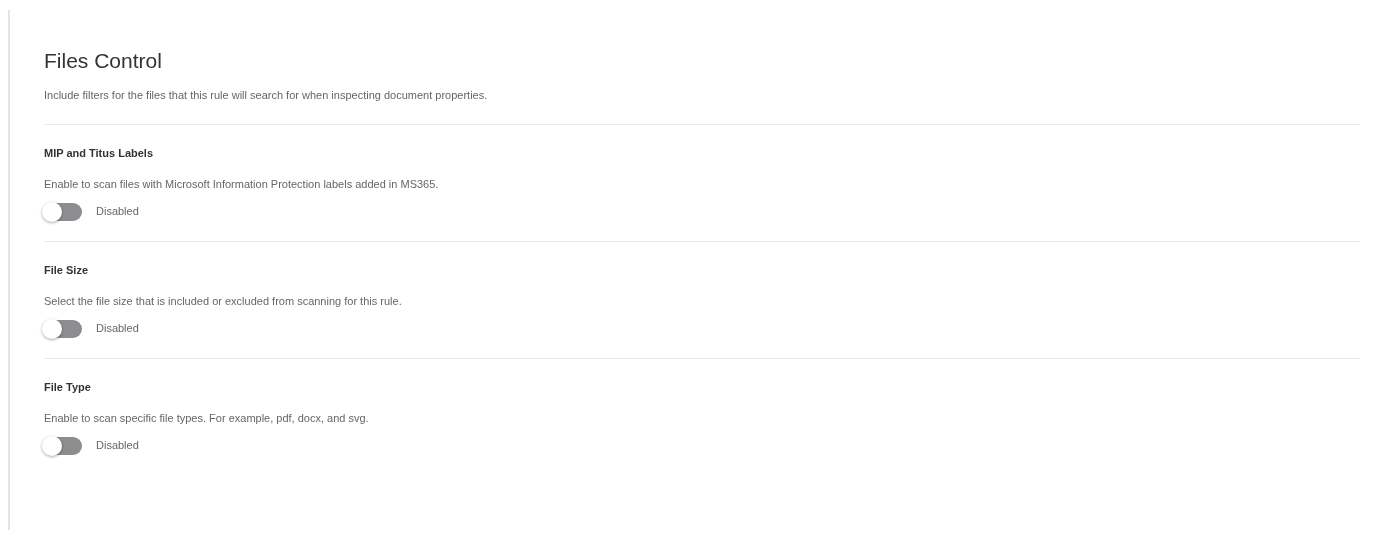 The height and width of the screenshot is (534, 1386). Describe the element at coordinates (223, 302) in the screenshot. I see `section-description: Select the file size that is included or excluded from scanning for this rule.` at that location.